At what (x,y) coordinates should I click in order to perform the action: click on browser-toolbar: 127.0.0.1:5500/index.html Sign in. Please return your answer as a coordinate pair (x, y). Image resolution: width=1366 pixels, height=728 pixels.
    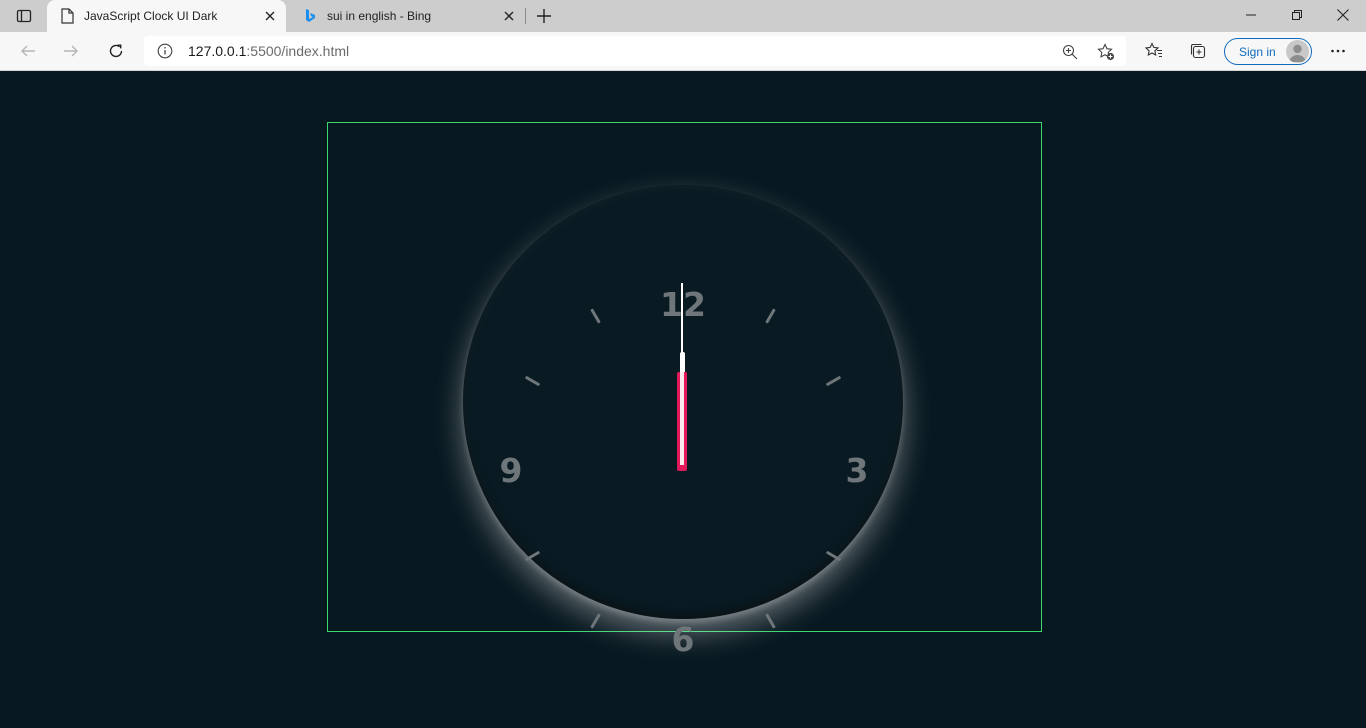
    Looking at the image, I should click on (683, 51).